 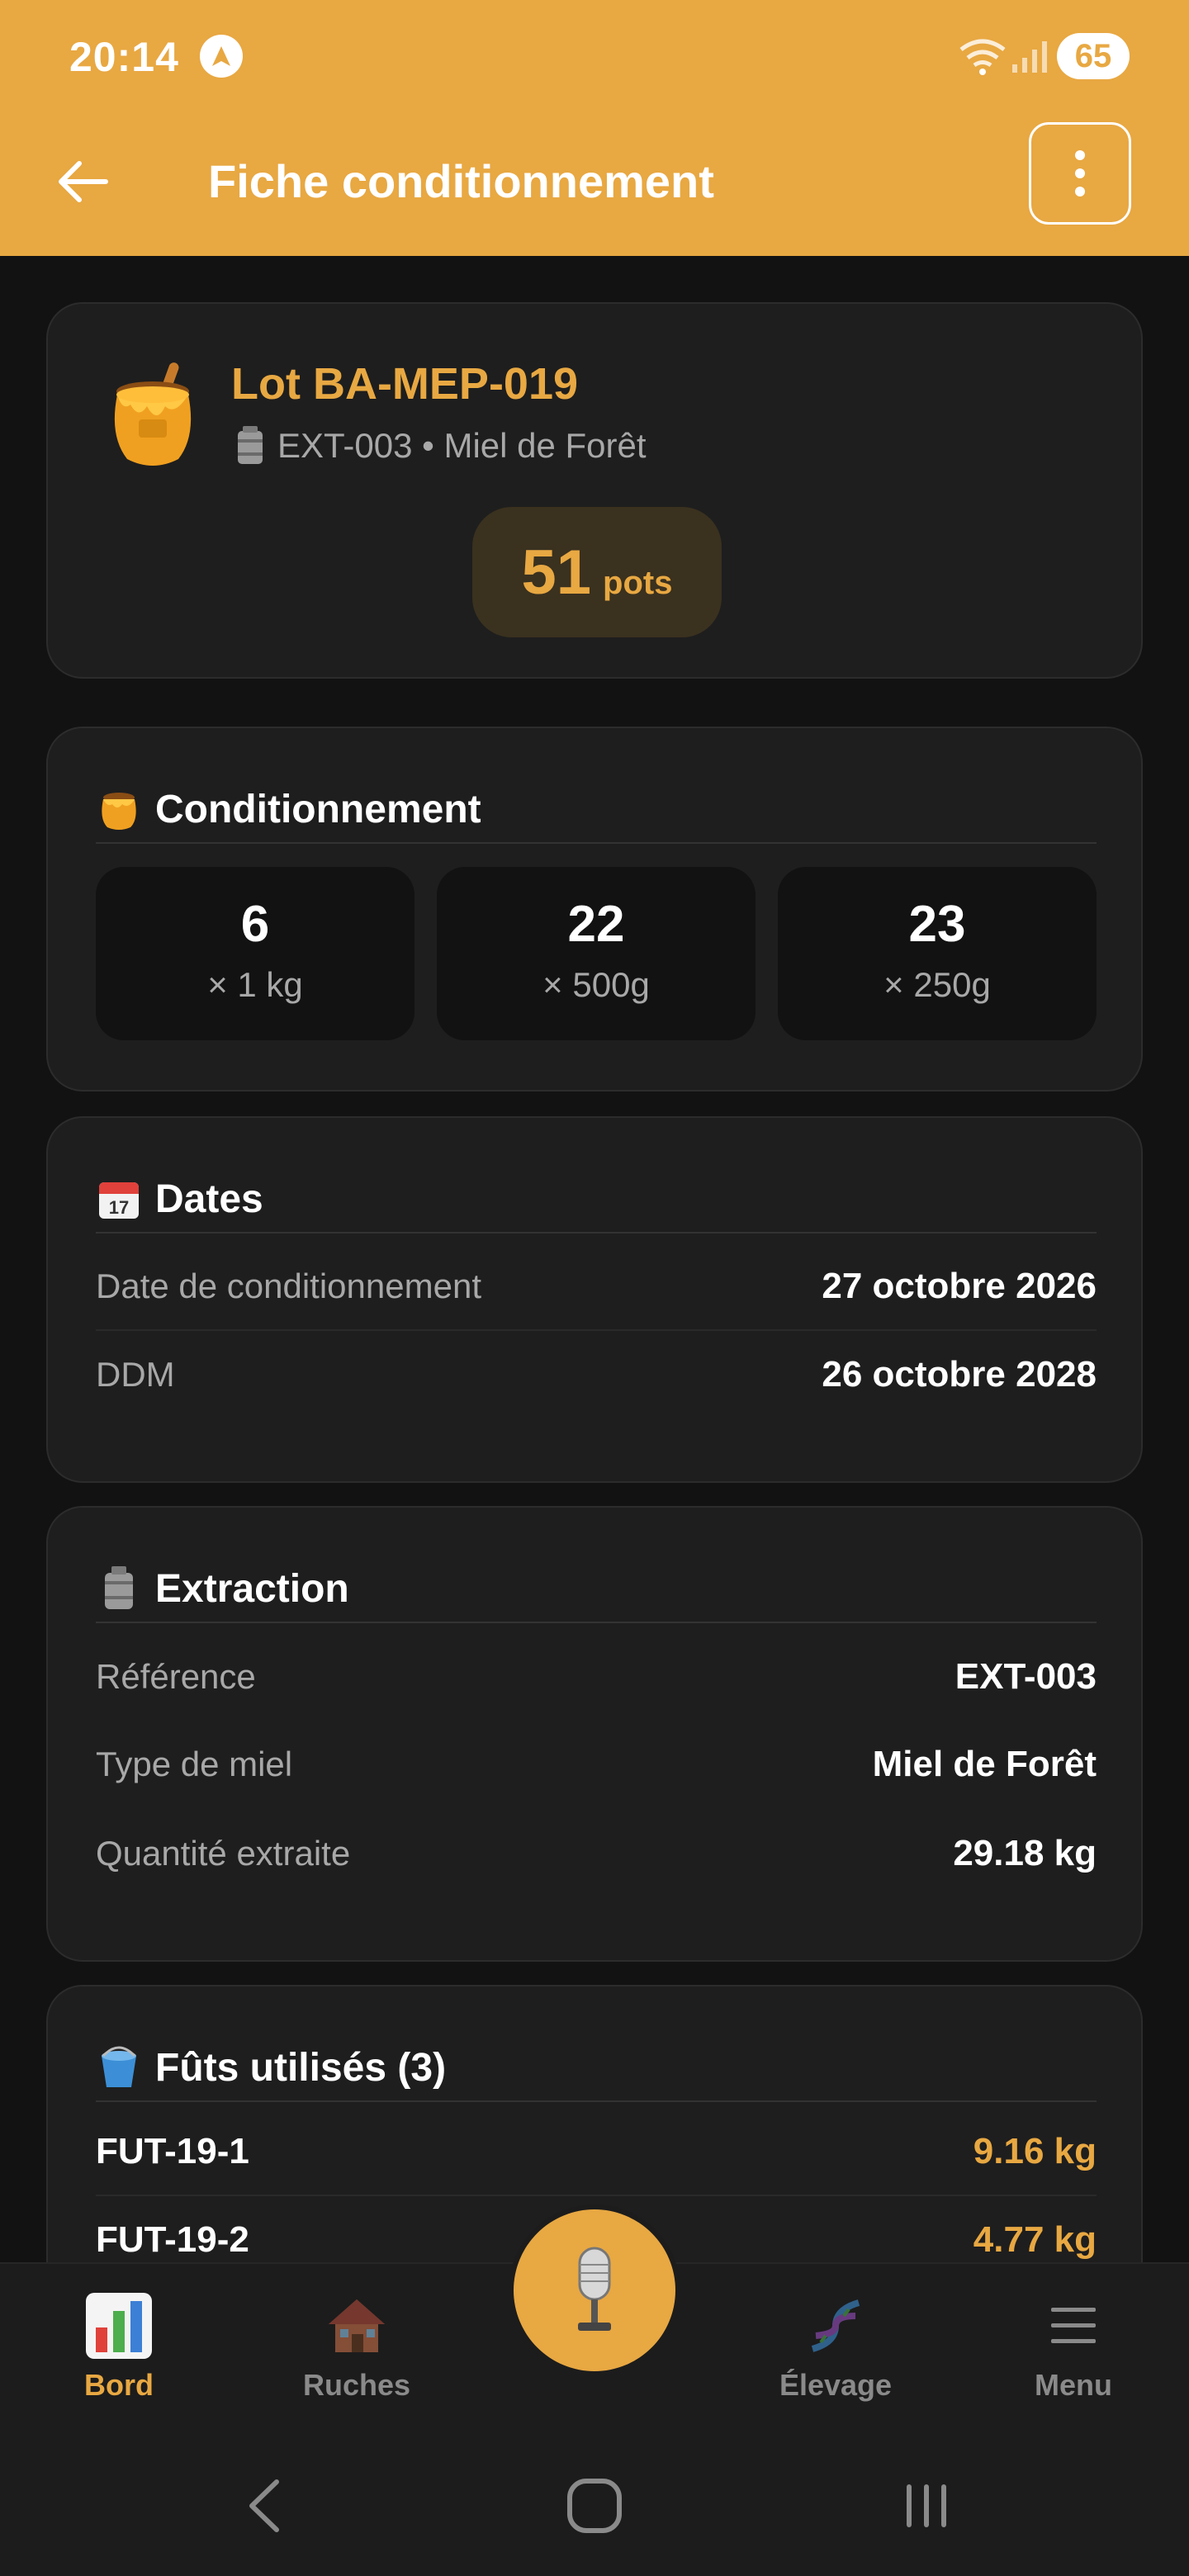 What do you see at coordinates (135, 1374) in the screenshot?
I see `row-label: DDM` at bounding box center [135, 1374].